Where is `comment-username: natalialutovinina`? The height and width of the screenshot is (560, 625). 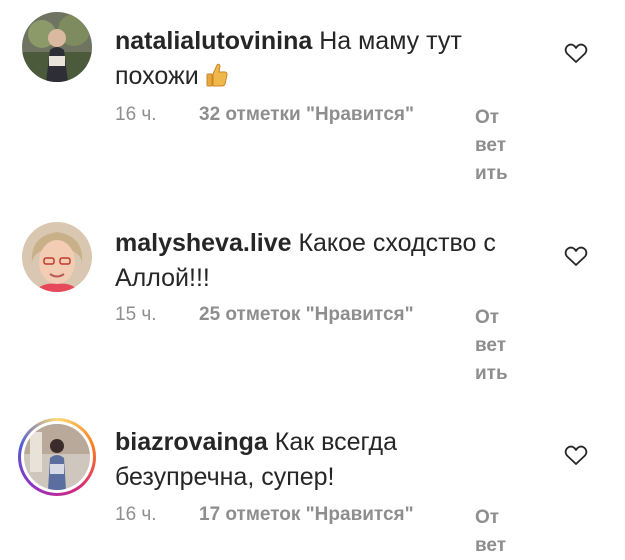
comment-username: natalialutovinina is located at coordinates (213, 41).